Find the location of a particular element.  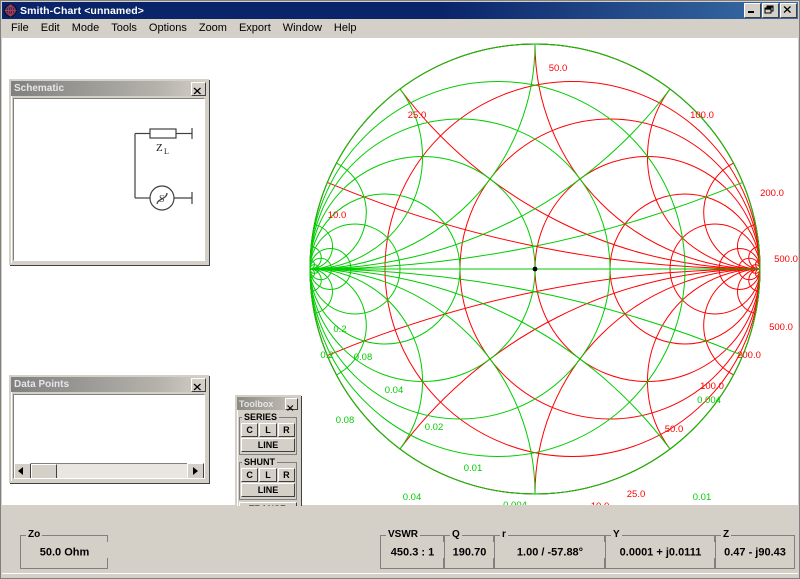

datapoints-close-icon is located at coordinates (198, 384).